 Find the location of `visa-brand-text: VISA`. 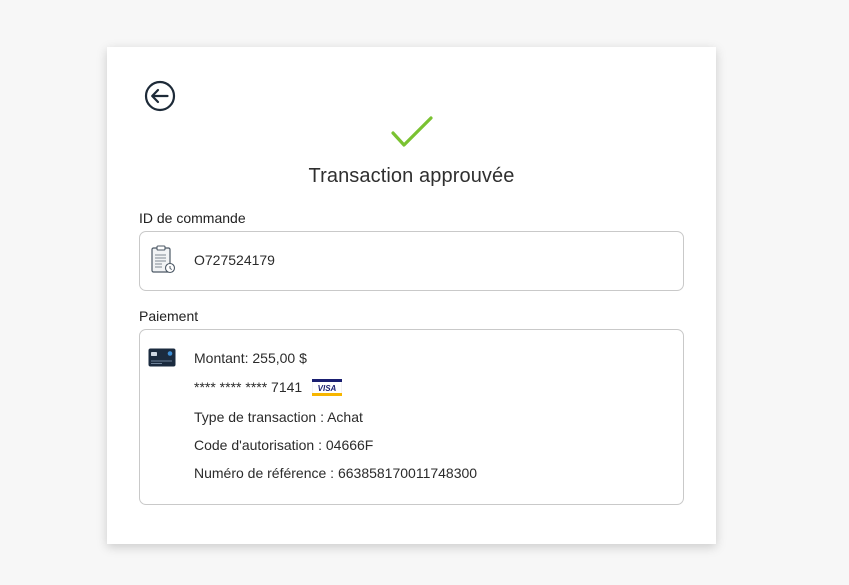

visa-brand-text: VISA is located at coordinates (327, 388).